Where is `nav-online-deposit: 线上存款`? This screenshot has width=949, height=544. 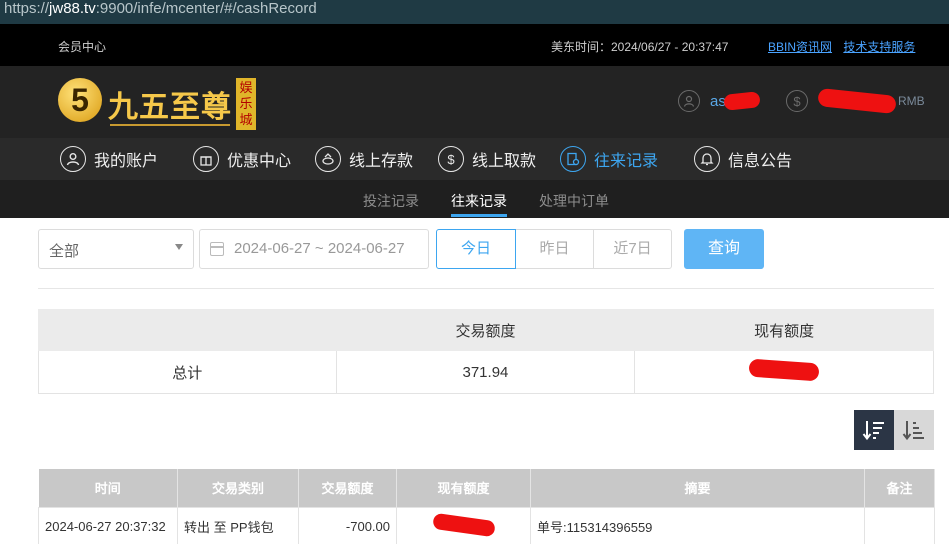
nav-online-deposit: 线上存款 is located at coordinates (364, 159).